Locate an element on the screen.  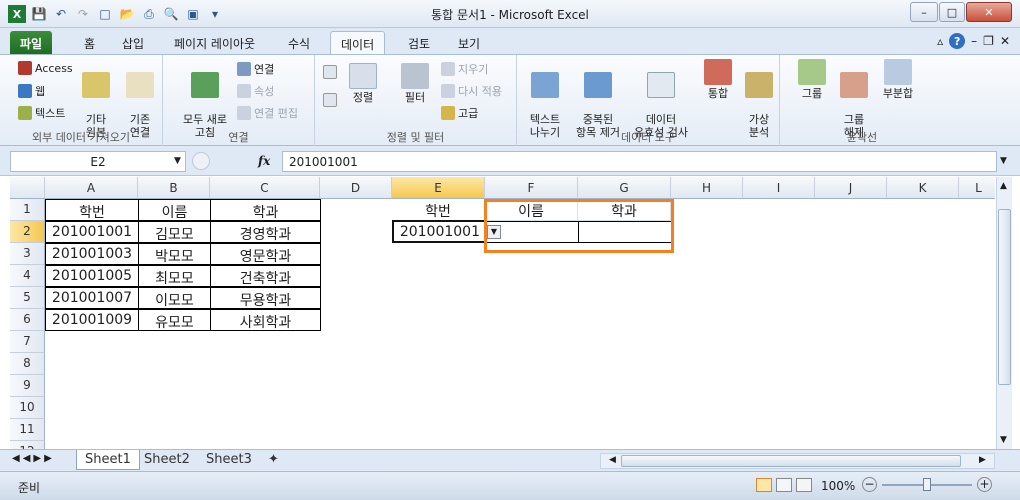
advanced-filter-button: 고급 is located at coordinates (459, 113).